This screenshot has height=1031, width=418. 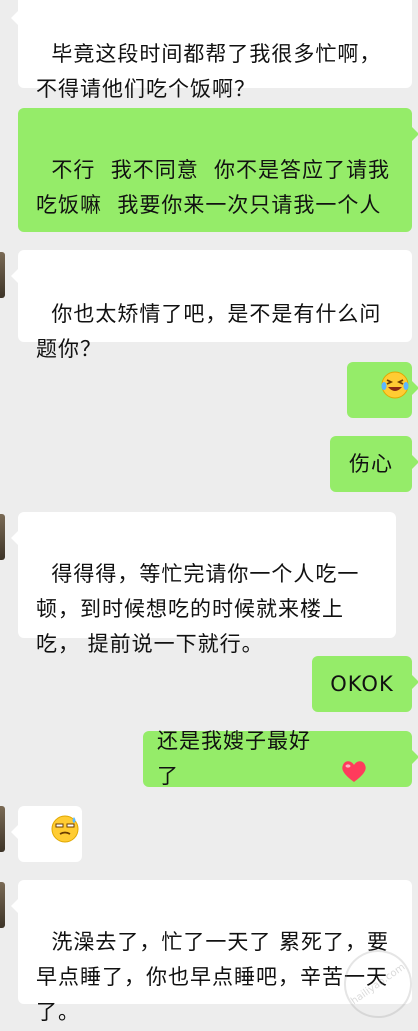 I want to click on message-bubble-sent: 伤心, so click(x=374, y=464).